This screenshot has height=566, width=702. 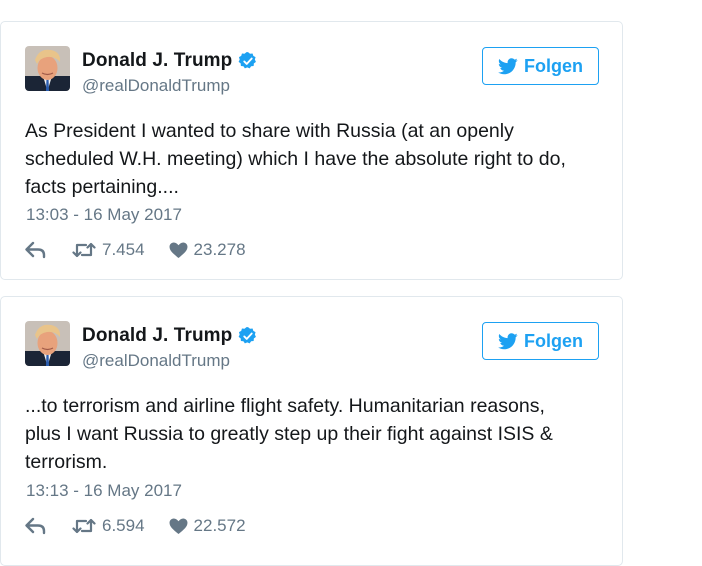 I want to click on like-count: 22.572, so click(x=219, y=525).